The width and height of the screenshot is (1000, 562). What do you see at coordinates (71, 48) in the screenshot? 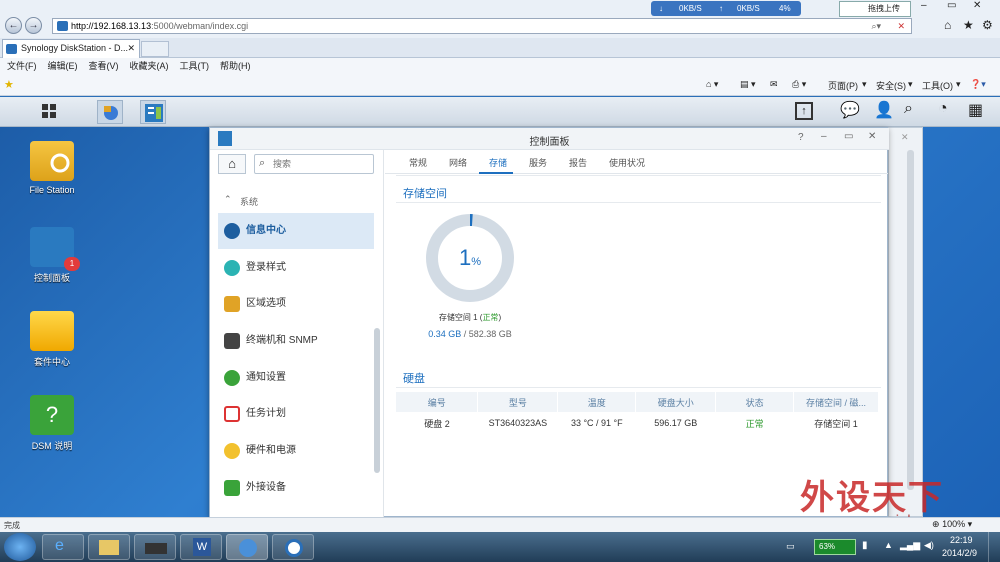
I see `browser-tab-active: Synology DiskStation - D... ✕` at bounding box center [71, 48].